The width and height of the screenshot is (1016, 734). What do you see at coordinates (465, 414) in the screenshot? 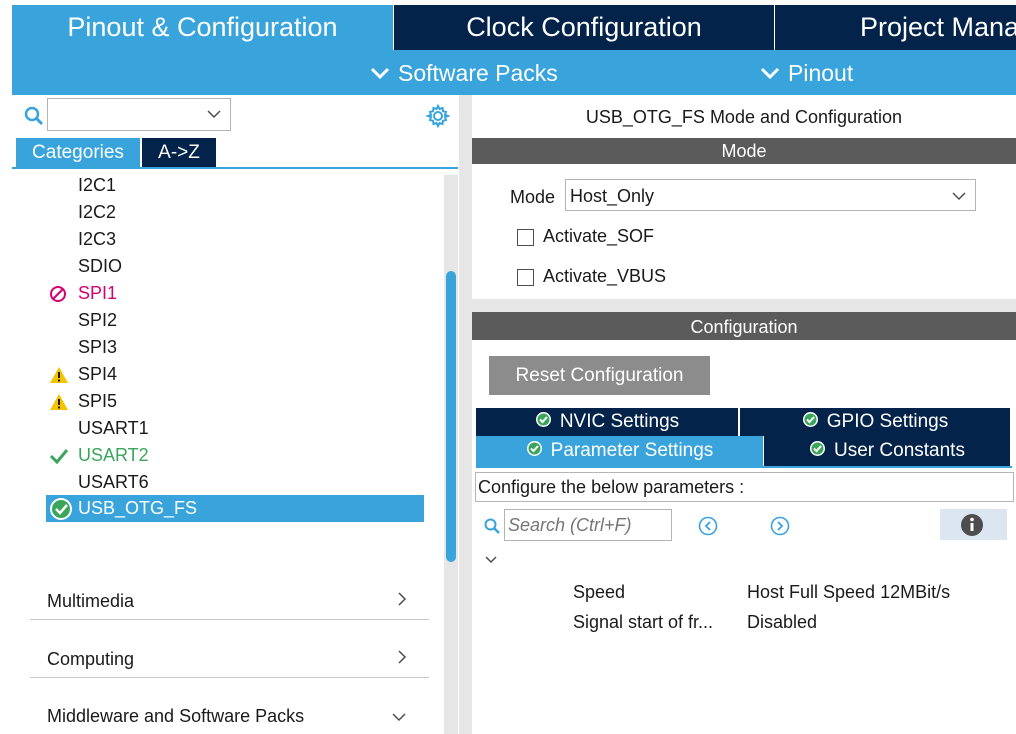
I see `panel-splitter` at bounding box center [465, 414].